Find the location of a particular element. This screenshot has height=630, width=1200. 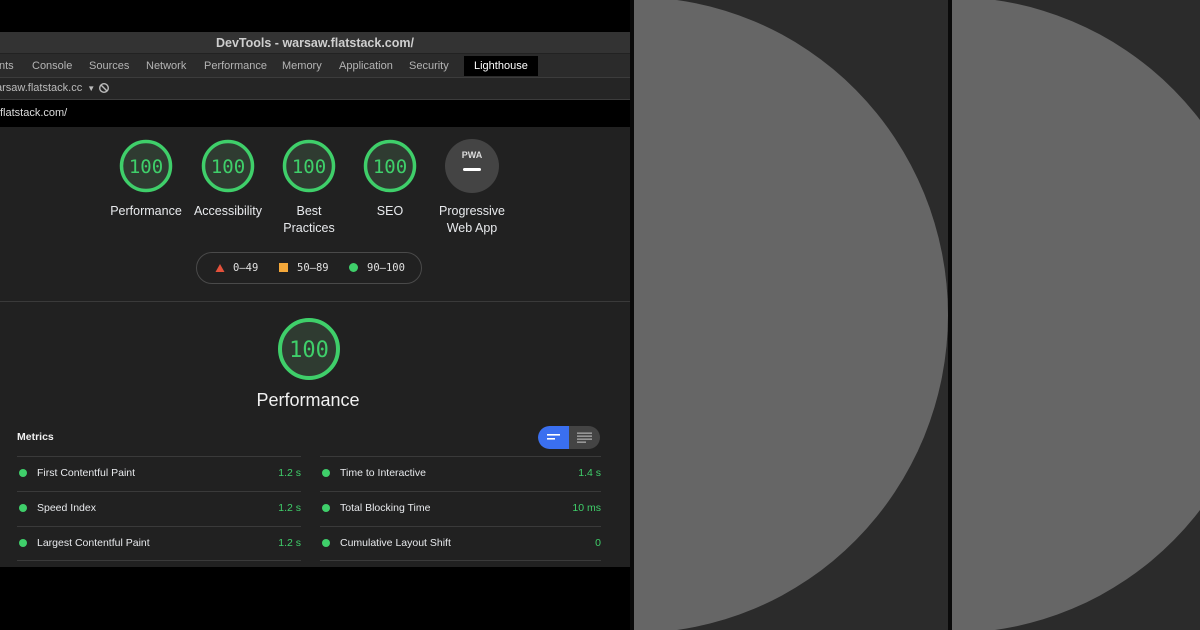

tab-console: Console is located at coordinates (52, 66).